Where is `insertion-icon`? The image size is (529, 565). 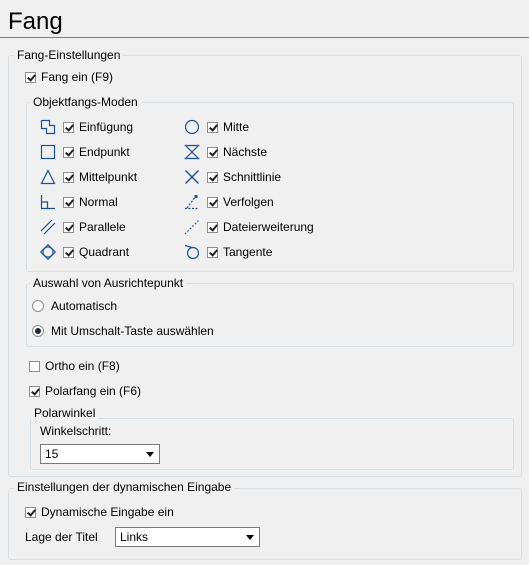
insertion-icon is located at coordinates (48, 127).